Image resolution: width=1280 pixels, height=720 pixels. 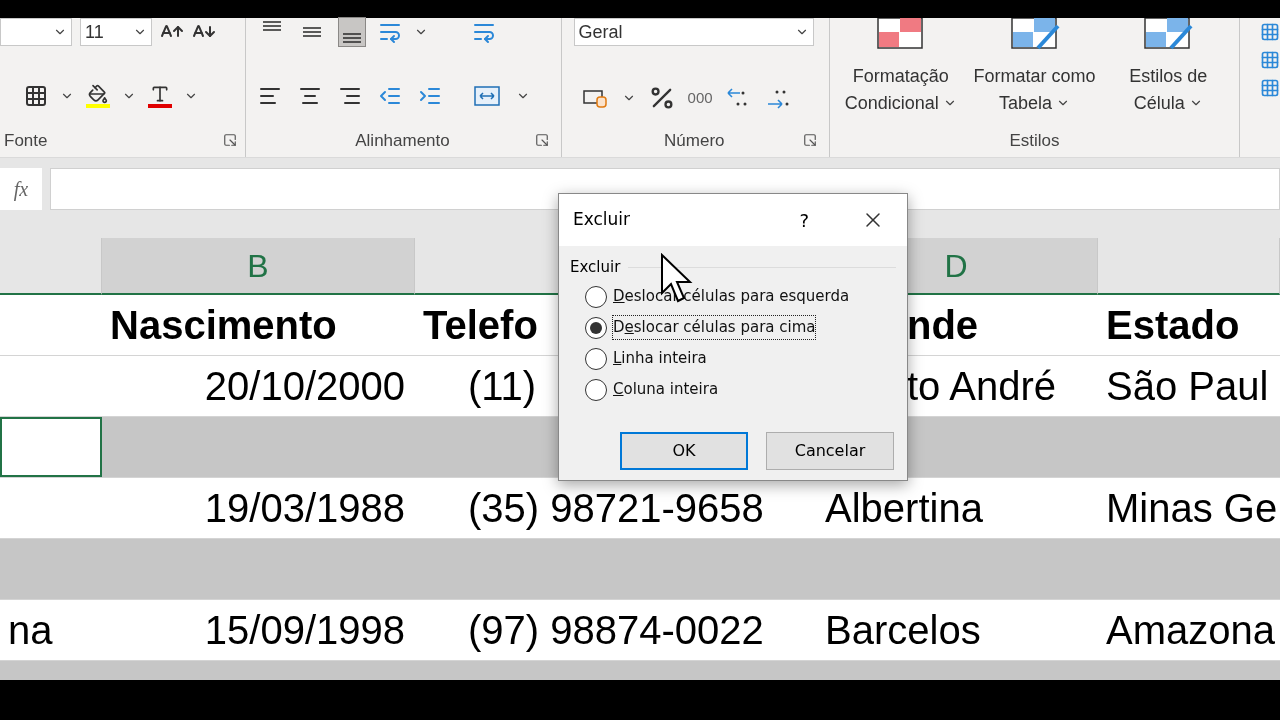 What do you see at coordinates (116, 32) in the screenshot?
I see `font-size-field: 11` at bounding box center [116, 32].